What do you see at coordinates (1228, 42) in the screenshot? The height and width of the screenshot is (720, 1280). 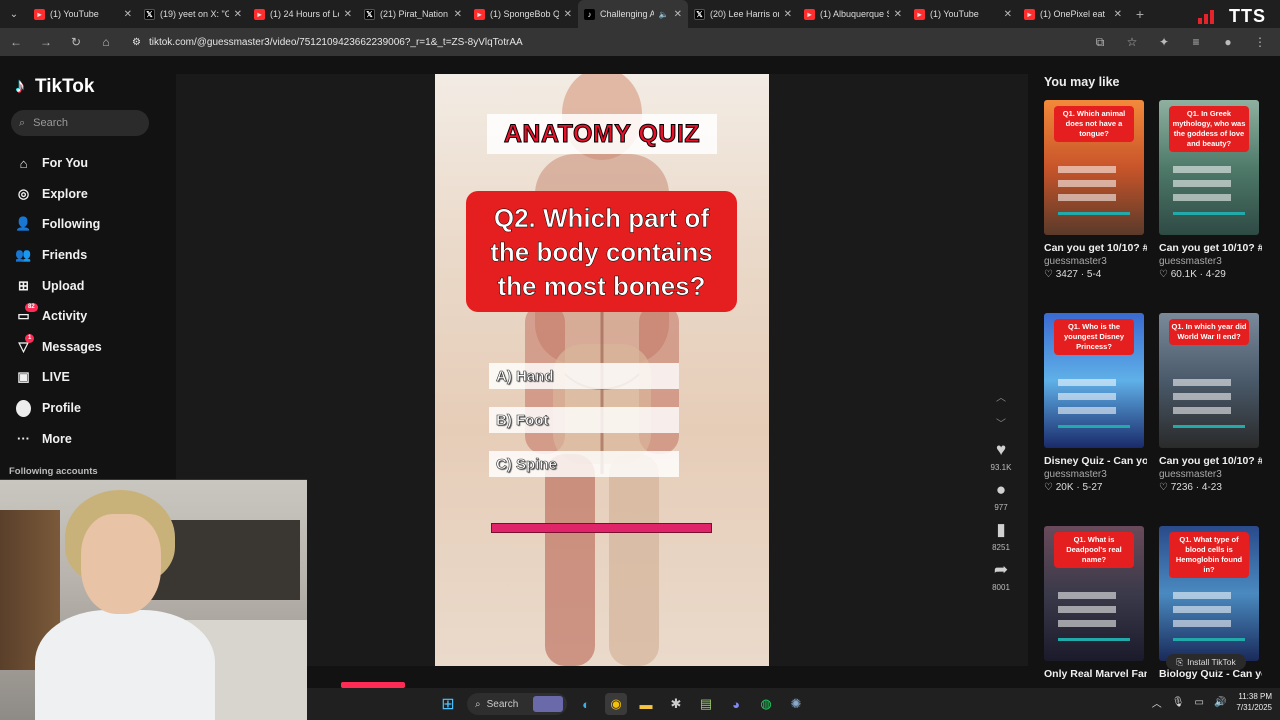 I see `profile-icon: ●` at bounding box center [1228, 42].